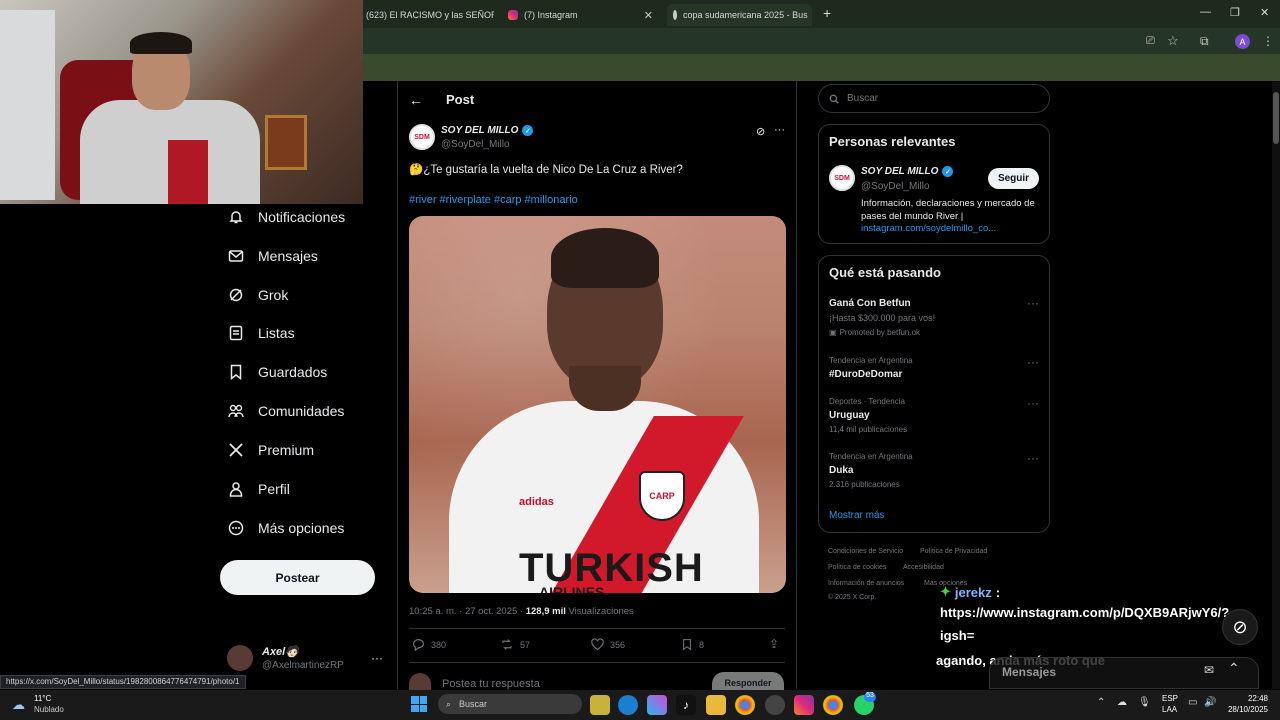 Image resolution: width=1280 pixels, height=720 pixels. Describe the element at coordinates (1245, 709) in the screenshot. I see `clock-date: 28/10/2025` at that location.